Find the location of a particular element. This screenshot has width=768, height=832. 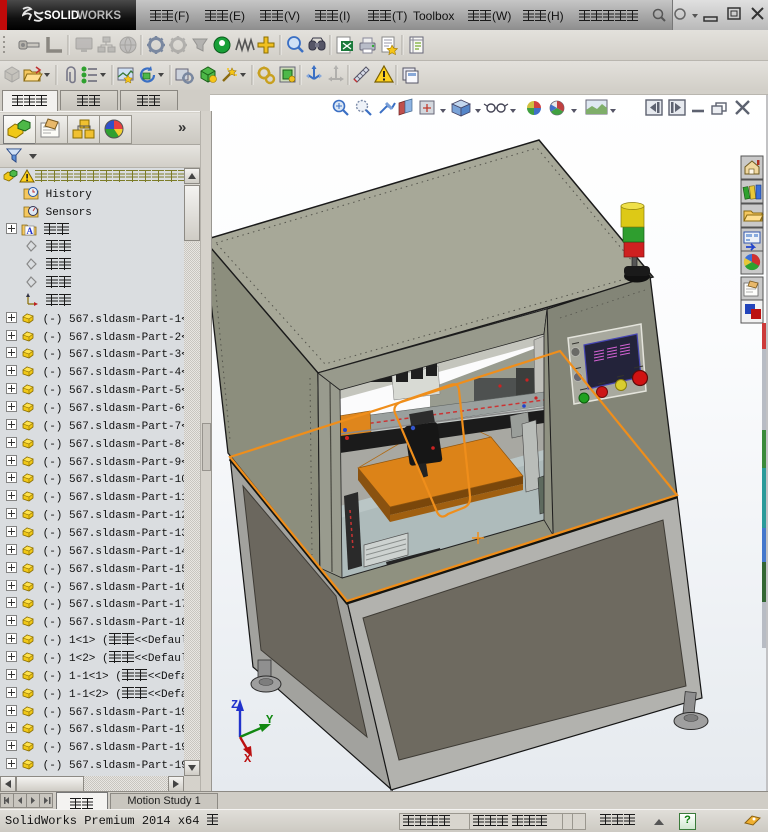

svg-text: A is located at coordinates (30, 231).